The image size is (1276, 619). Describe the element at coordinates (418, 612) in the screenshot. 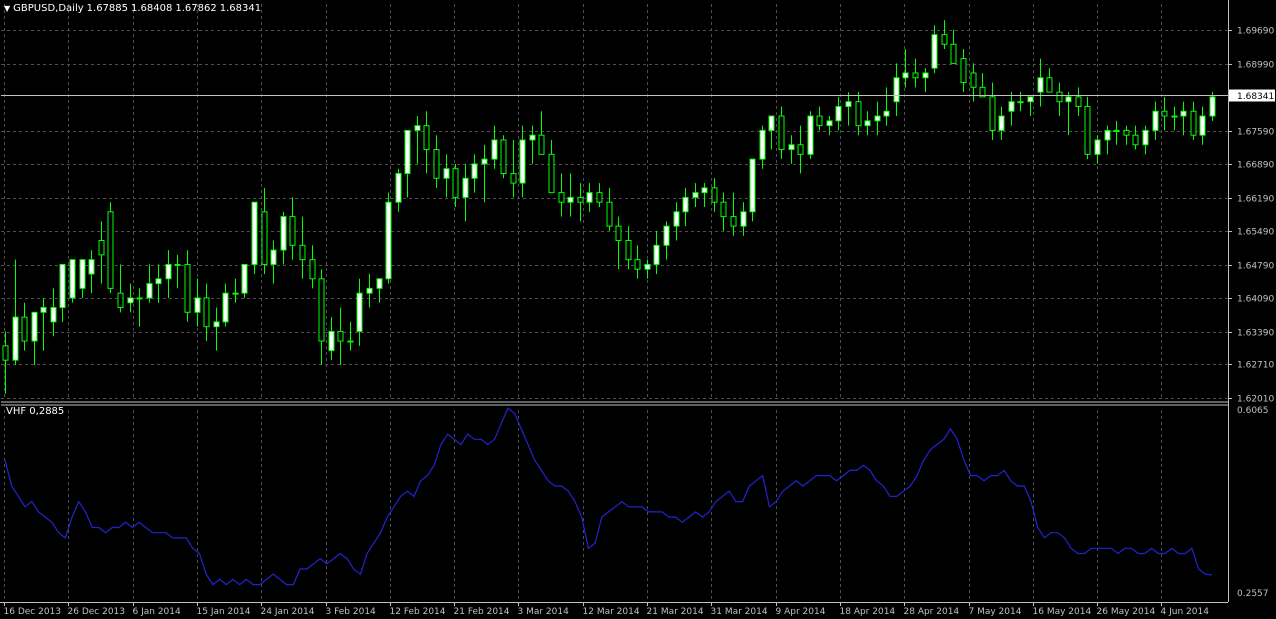

I see `time-axis-label: 12 Feb 2014` at that location.